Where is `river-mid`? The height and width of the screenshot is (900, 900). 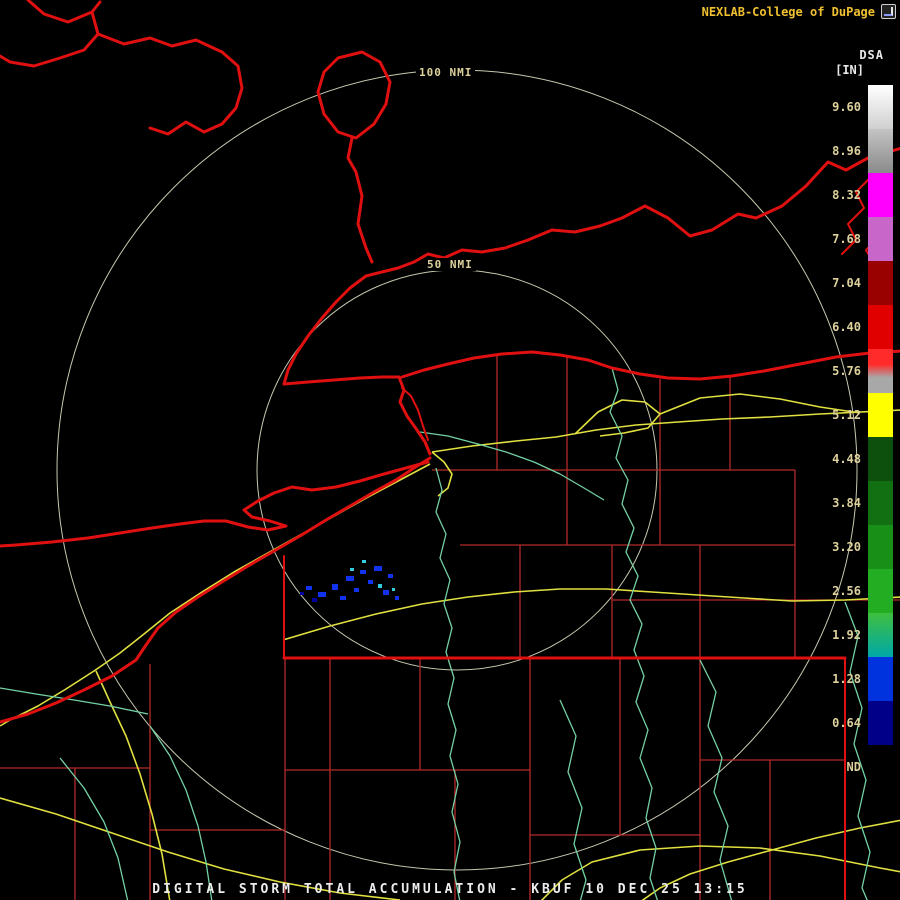
river-mid is located at coordinates (573, 799).